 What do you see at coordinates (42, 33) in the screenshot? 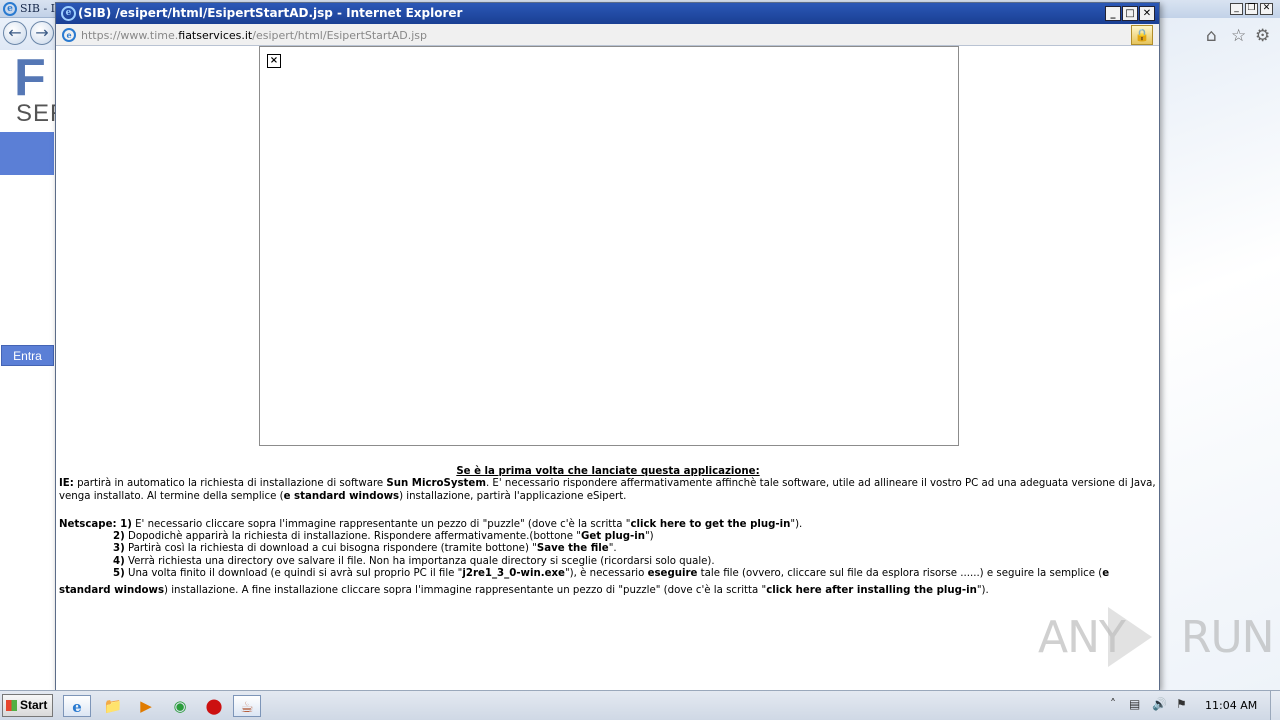
I see `forward-arrow-icon: →` at bounding box center [42, 33].